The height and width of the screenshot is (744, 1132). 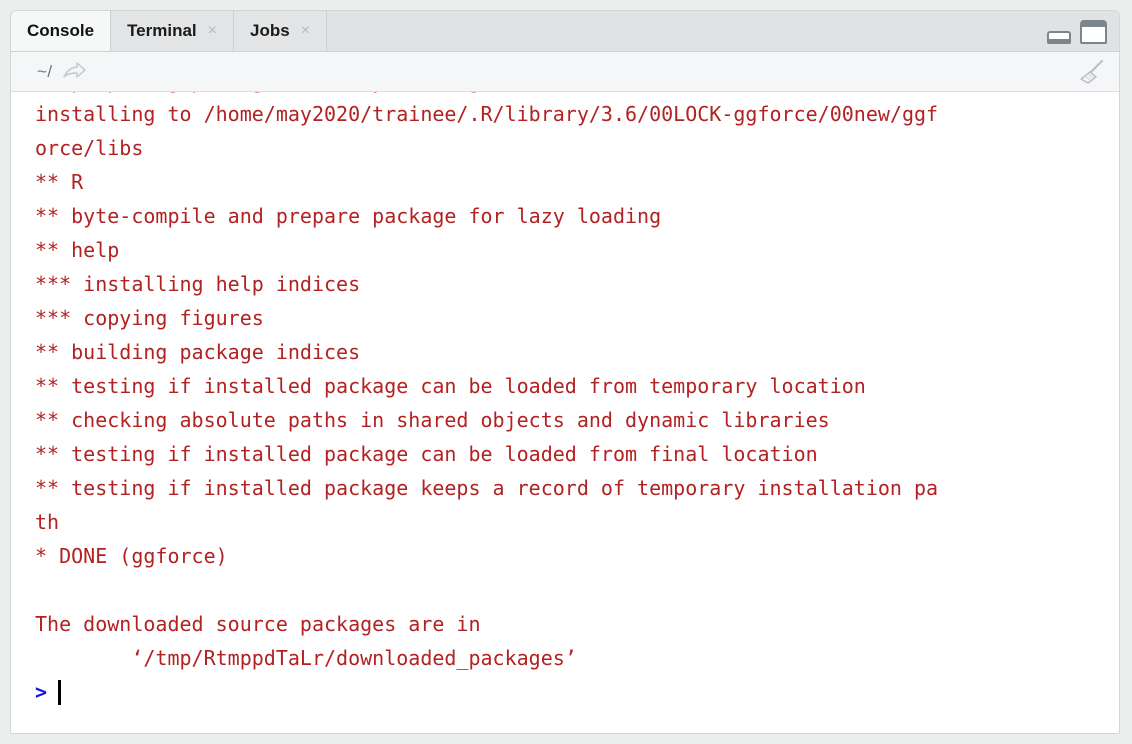 What do you see at coordinates (162, 30) in the screenshot?
I see `tab-terminal-label: Terminal` at bounding box center [162, 30].